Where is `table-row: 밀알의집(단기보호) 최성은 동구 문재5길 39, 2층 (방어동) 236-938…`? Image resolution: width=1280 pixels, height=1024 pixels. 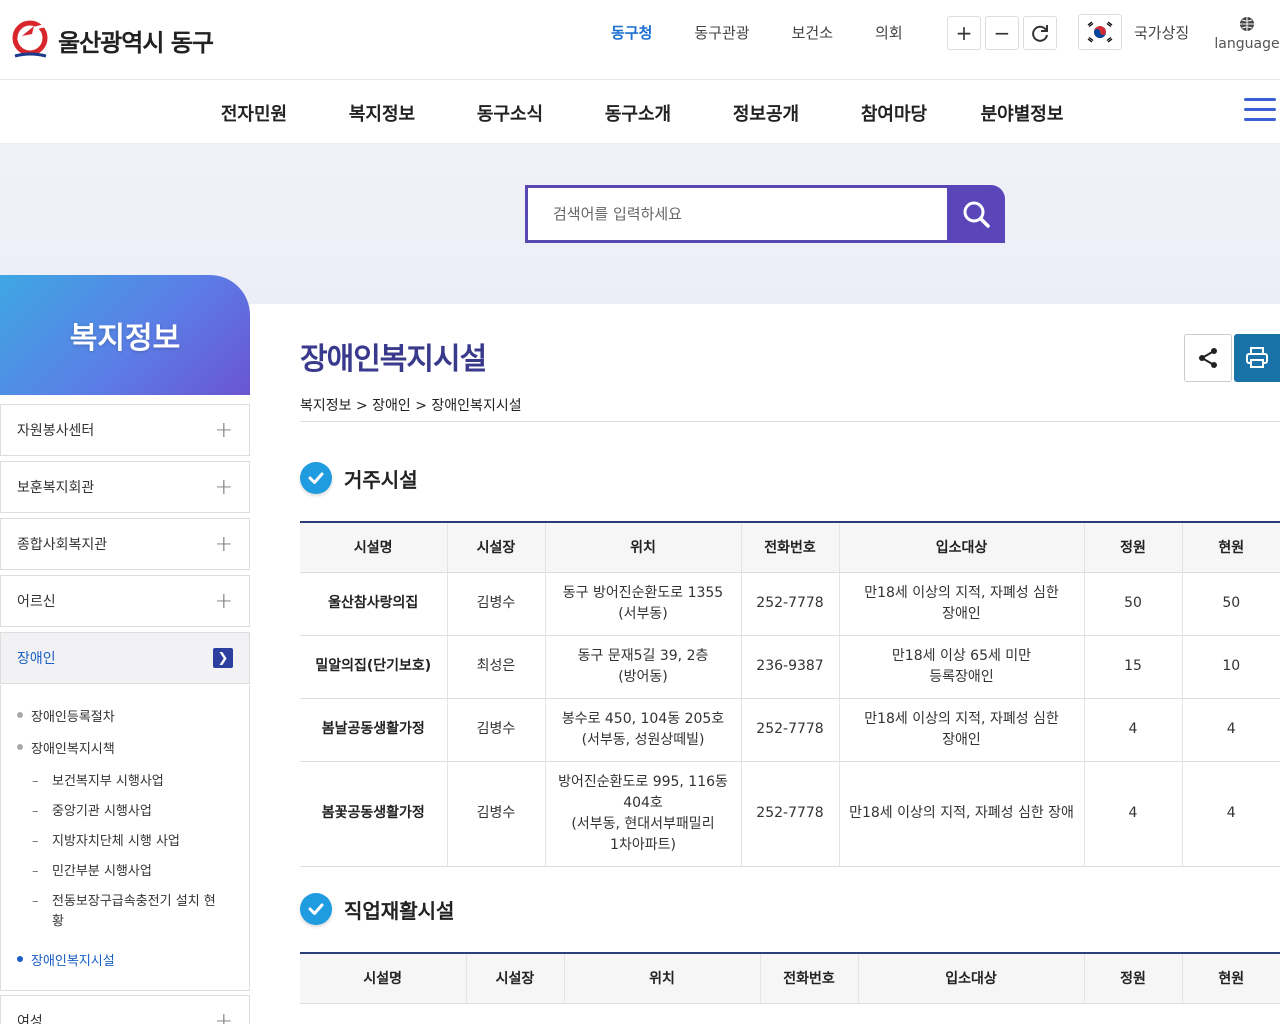
table-row: 밀알의집(단기보호) 최성은 동구 문재5길 39, 2층 (방어동) 236-938… is located at coordinates (790, 667).